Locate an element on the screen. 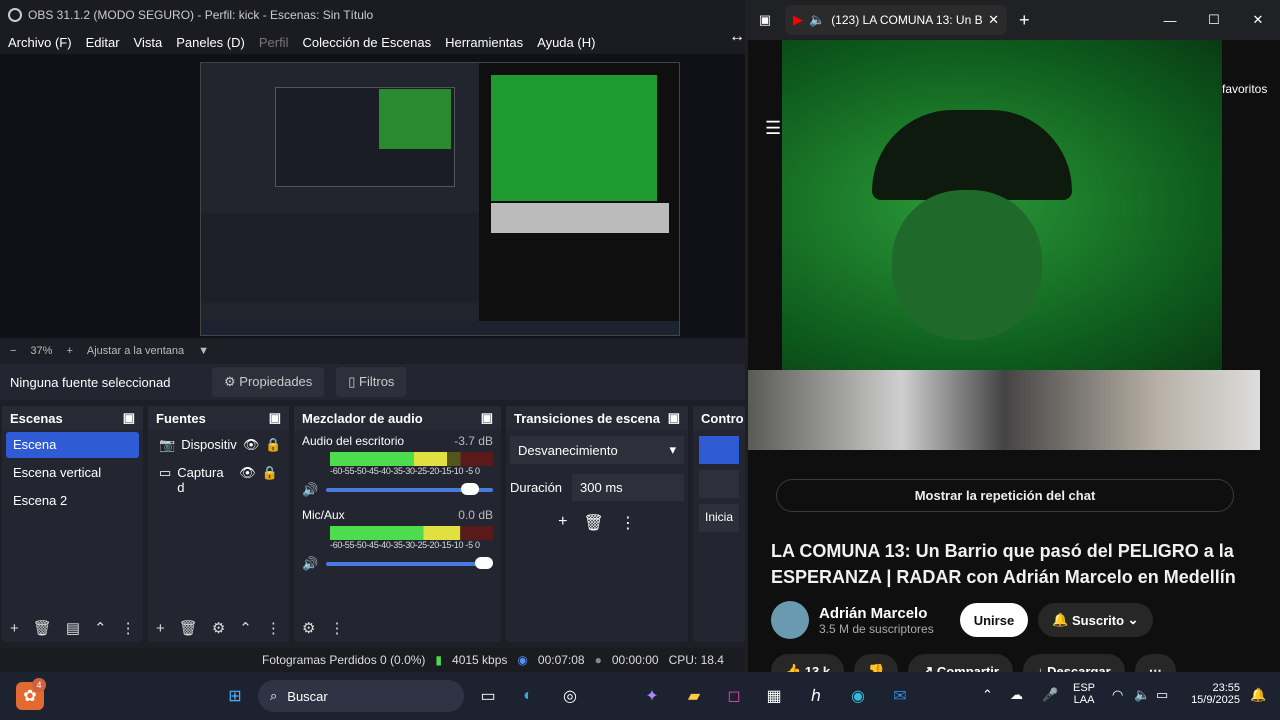 This screenshot has width=1280, height=720. zoom-in-button: + is located at coordinates (69, 351).